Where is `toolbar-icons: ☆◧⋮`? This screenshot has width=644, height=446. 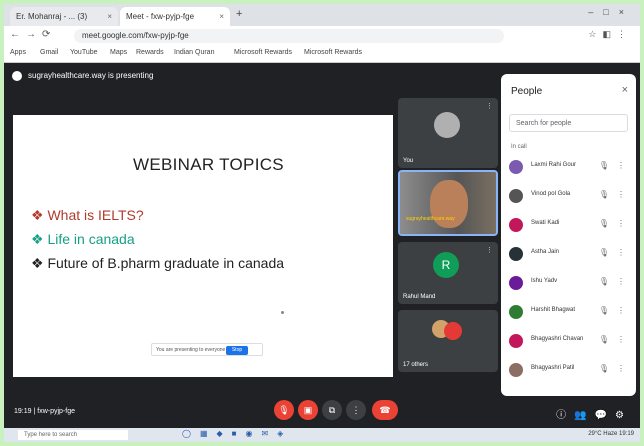 toolbar-icons: ☆◧⋮ is located at coordinates (610, 34).